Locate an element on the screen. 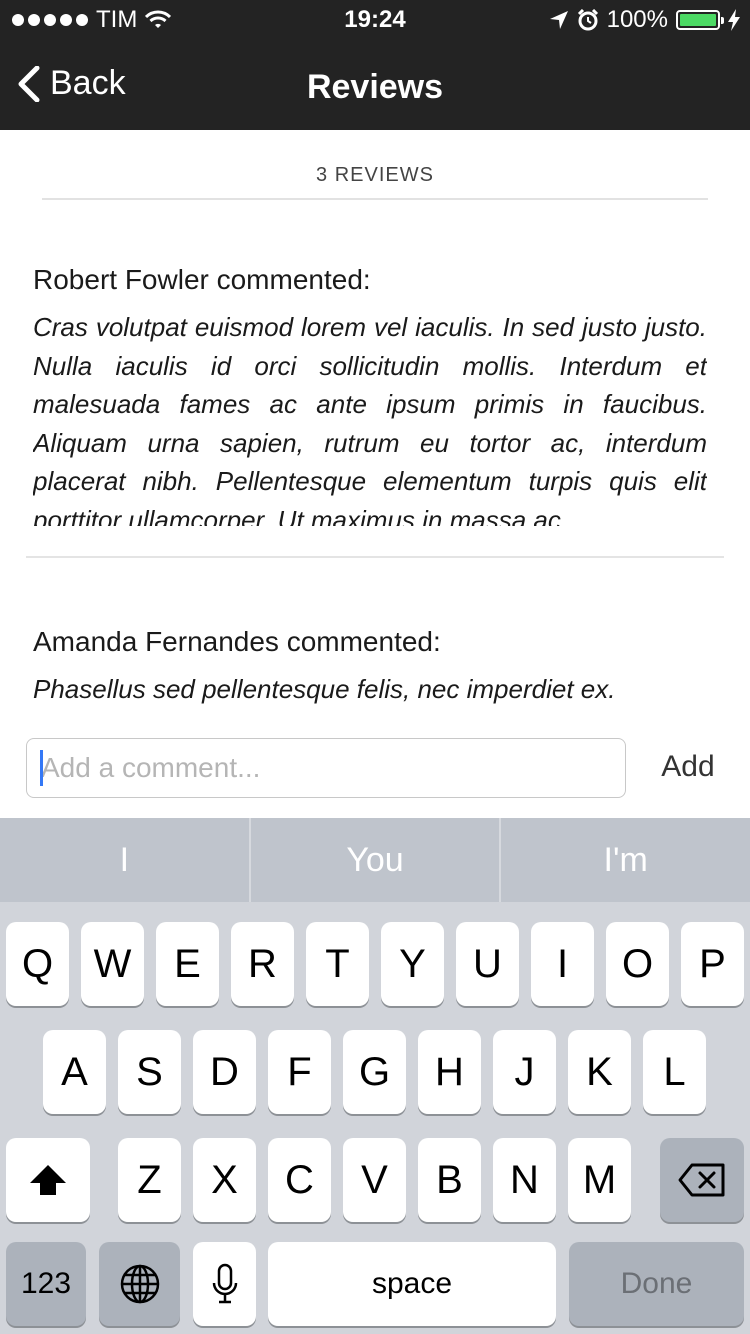 The image size is (750, 1334). globe-key is located at coordinates (139, 1284).